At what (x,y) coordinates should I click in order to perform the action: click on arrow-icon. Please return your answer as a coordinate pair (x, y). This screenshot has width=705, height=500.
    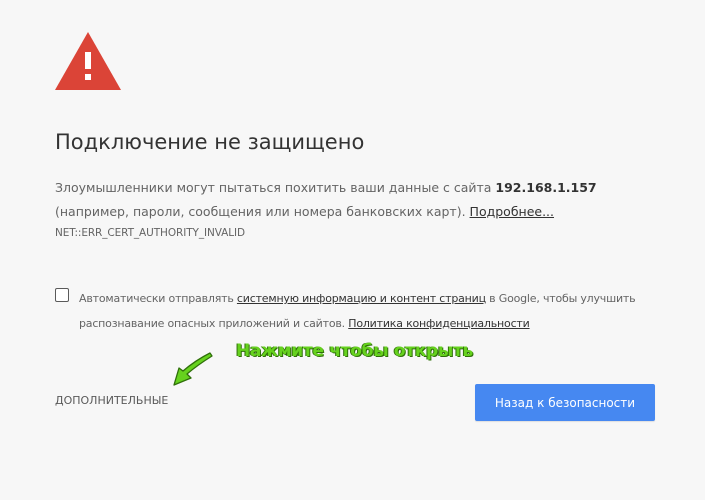
    Looking at the image, I should click on (193, 369).